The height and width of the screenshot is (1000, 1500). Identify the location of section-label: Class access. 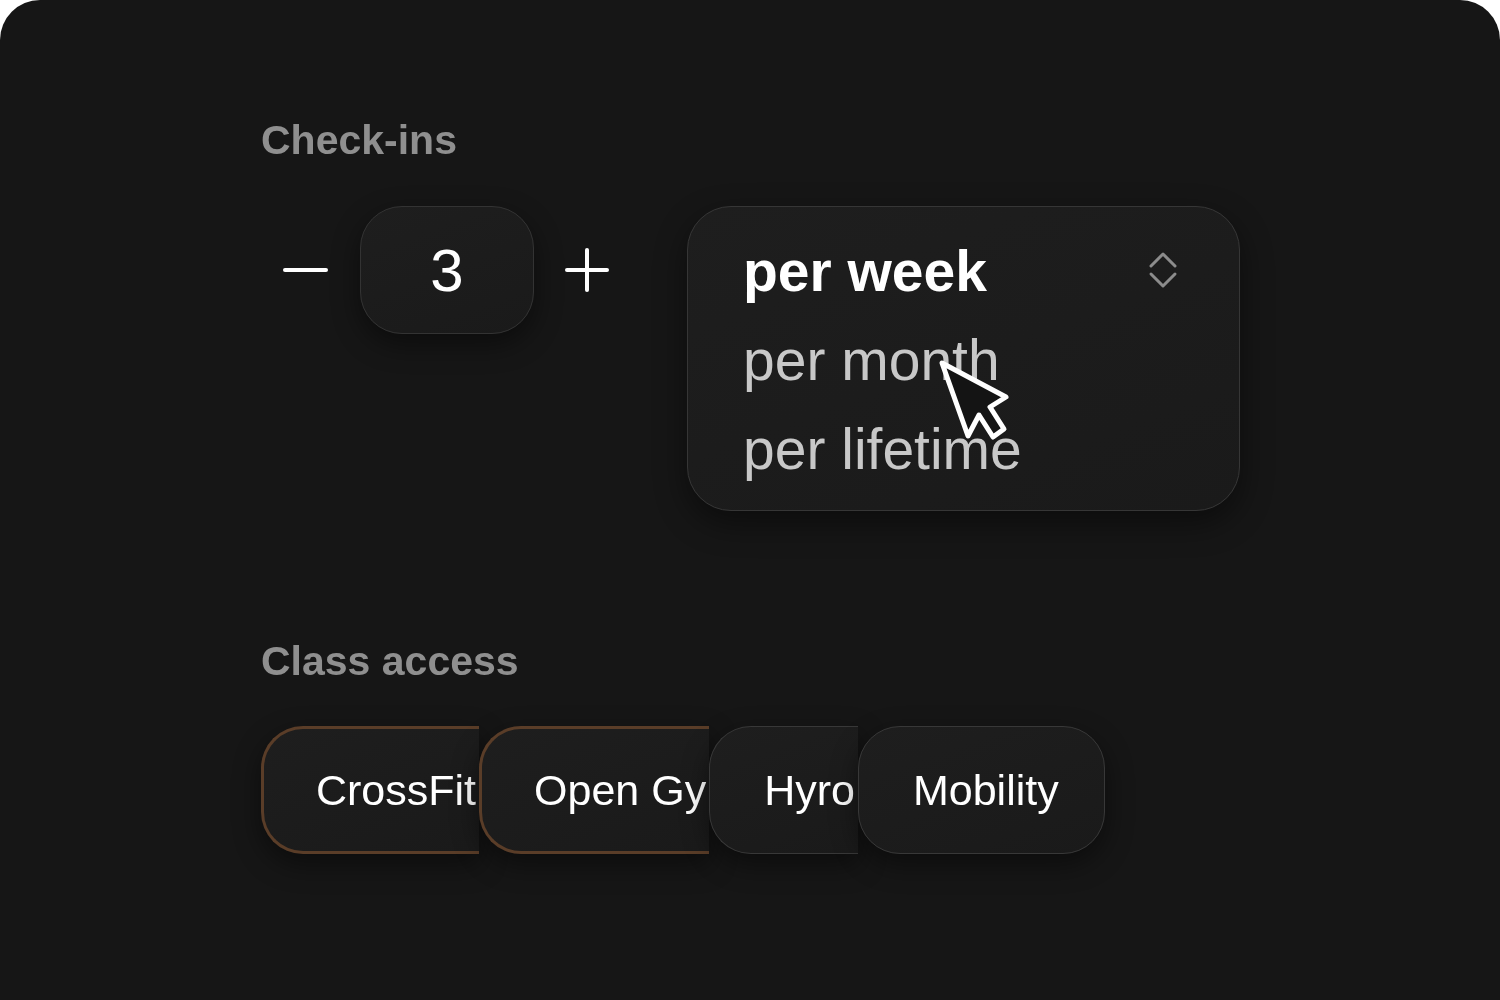
(390, 661).